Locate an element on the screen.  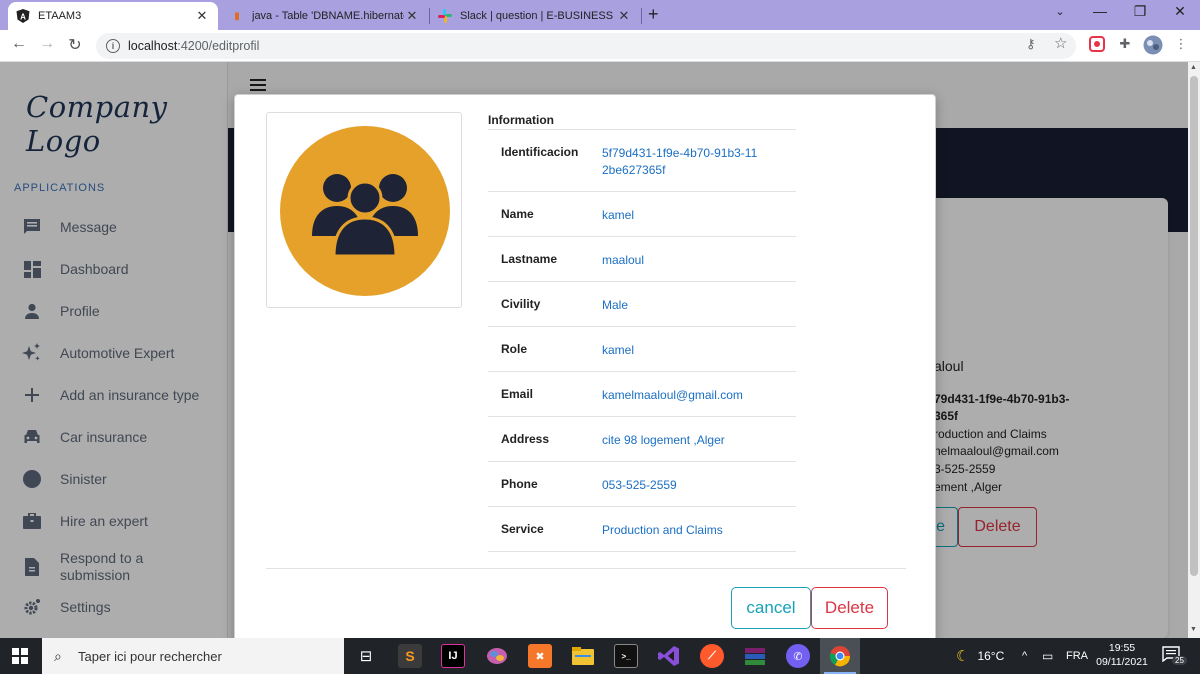
site-info-icon: i is located at coordinates (113, 46).